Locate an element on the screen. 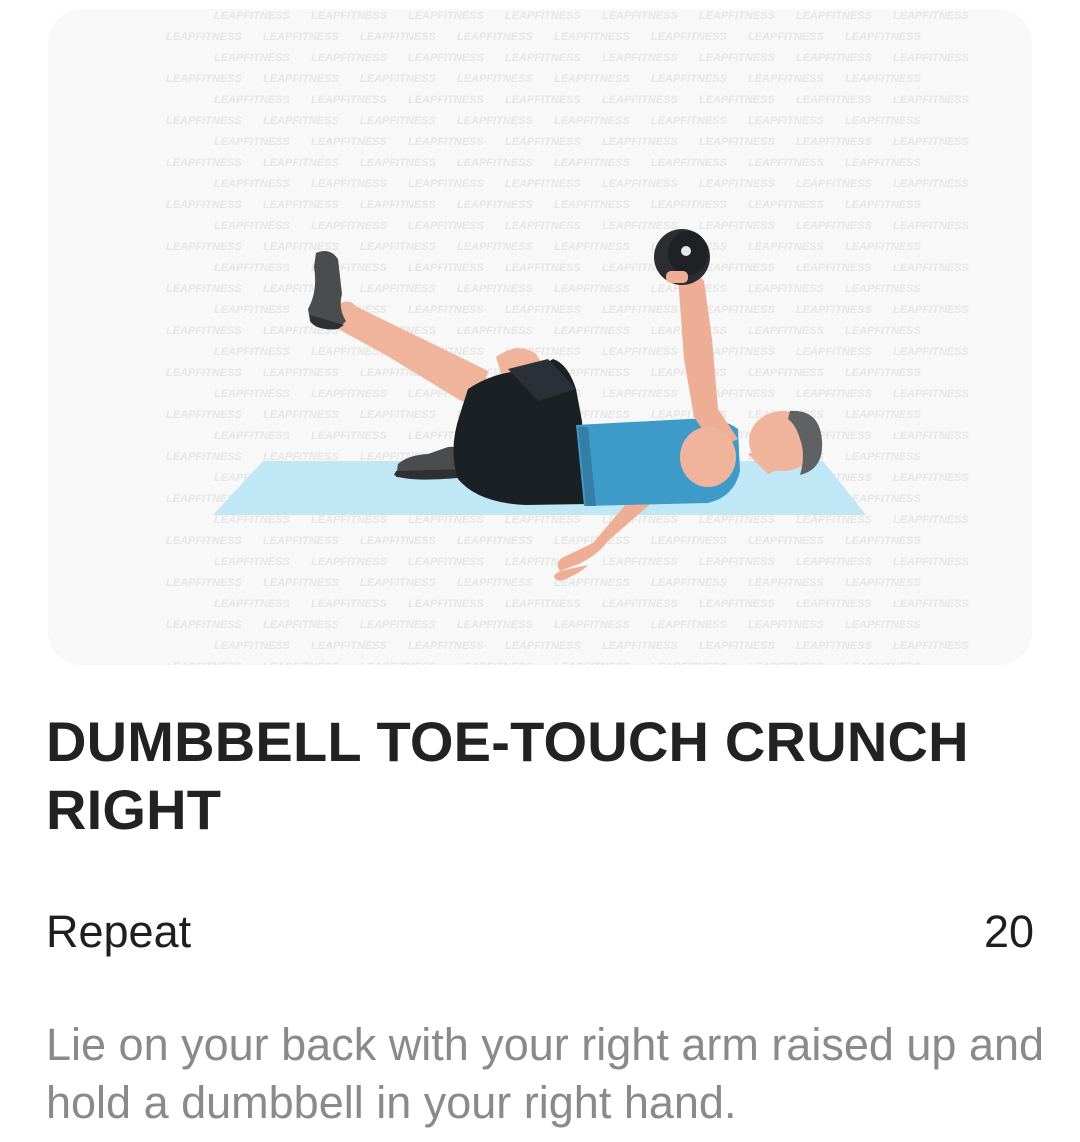 Image resolution: width=1080 pixels, height=1142 pixels. repeat-row: Repeat 20 is located at coordinates (540, 932).